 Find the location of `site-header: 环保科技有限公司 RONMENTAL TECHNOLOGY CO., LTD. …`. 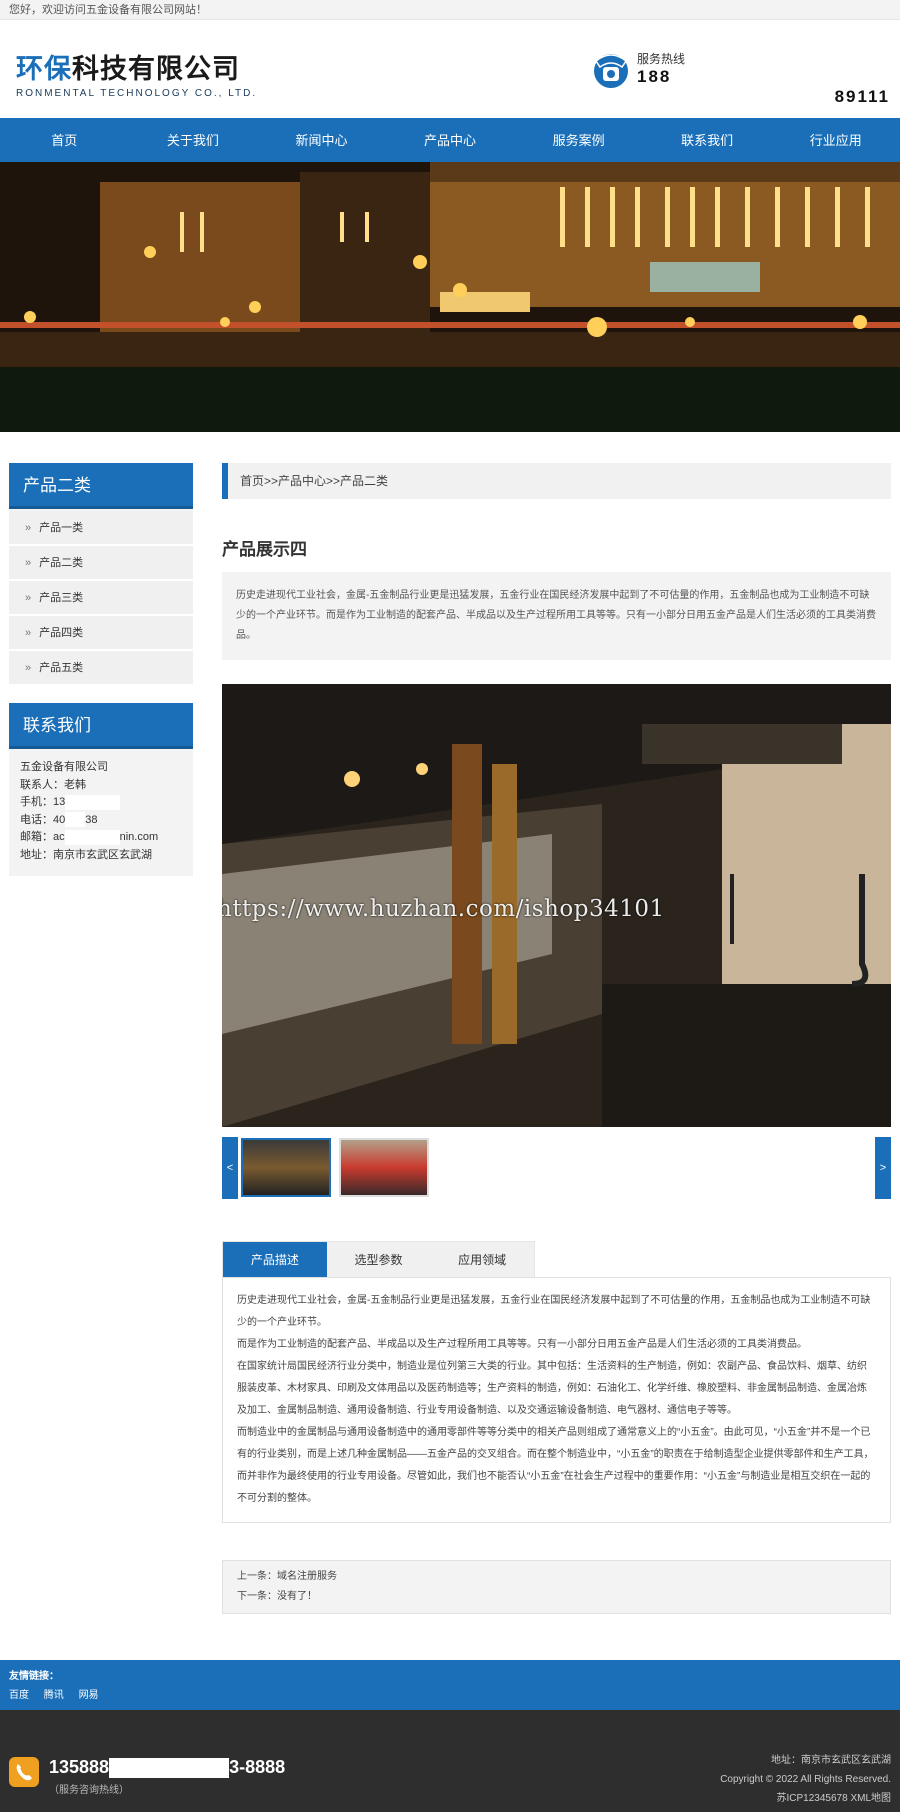

site-header: 环保科技有限公司 RONMENTAL TECHNOLOGY CO., LTD. … is located at coordinates (450, 68).